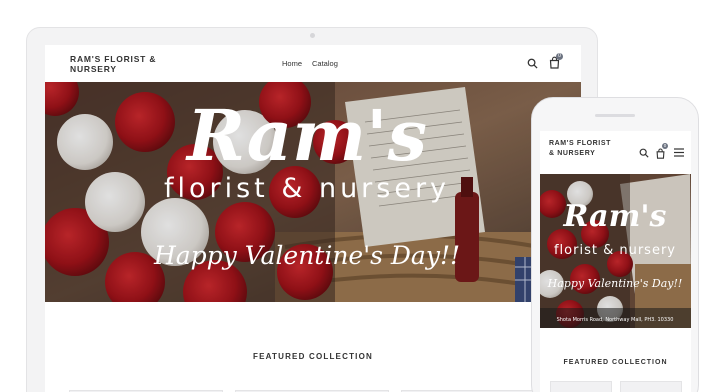 The width and height of the screenshot is (725, 392). What do you see at coordinates (313, 356) in the screenshot?
I see `featured-collection-heading: FEATURED COLLECTION` at bounding box center [313, 356].